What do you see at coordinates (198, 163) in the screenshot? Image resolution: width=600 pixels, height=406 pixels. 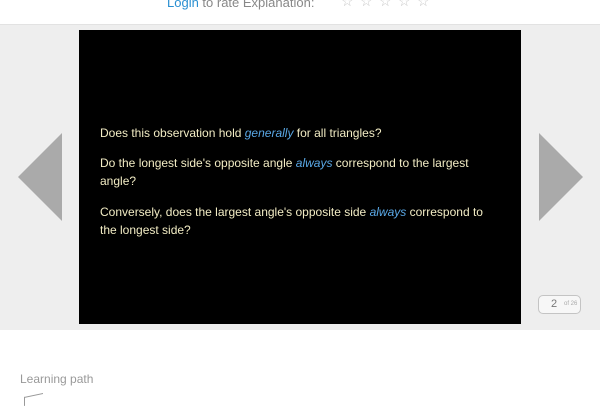 I see `q2-text-start: Do the longest side's opposite angle` at bounding box center [198, 163].